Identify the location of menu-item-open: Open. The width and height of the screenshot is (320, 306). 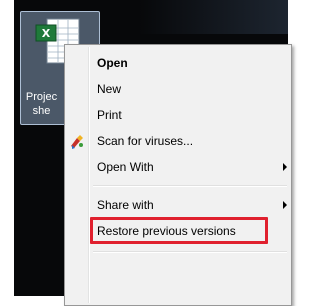
(177, 63).